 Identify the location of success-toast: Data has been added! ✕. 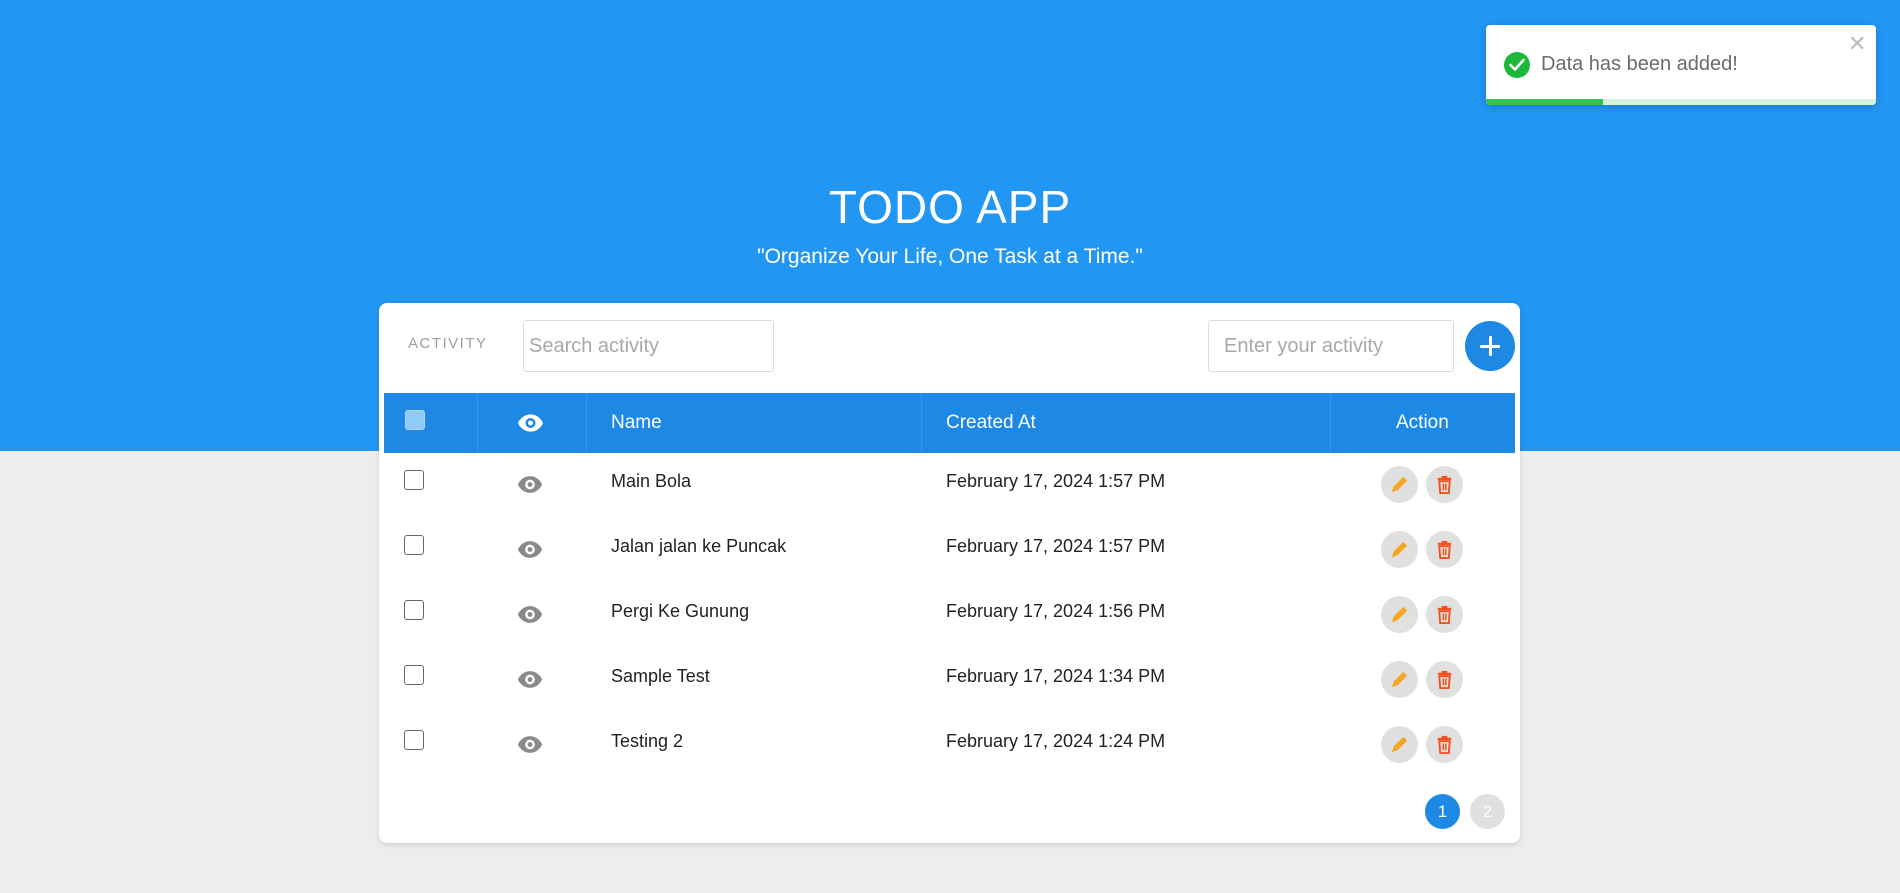
(1681, 65).